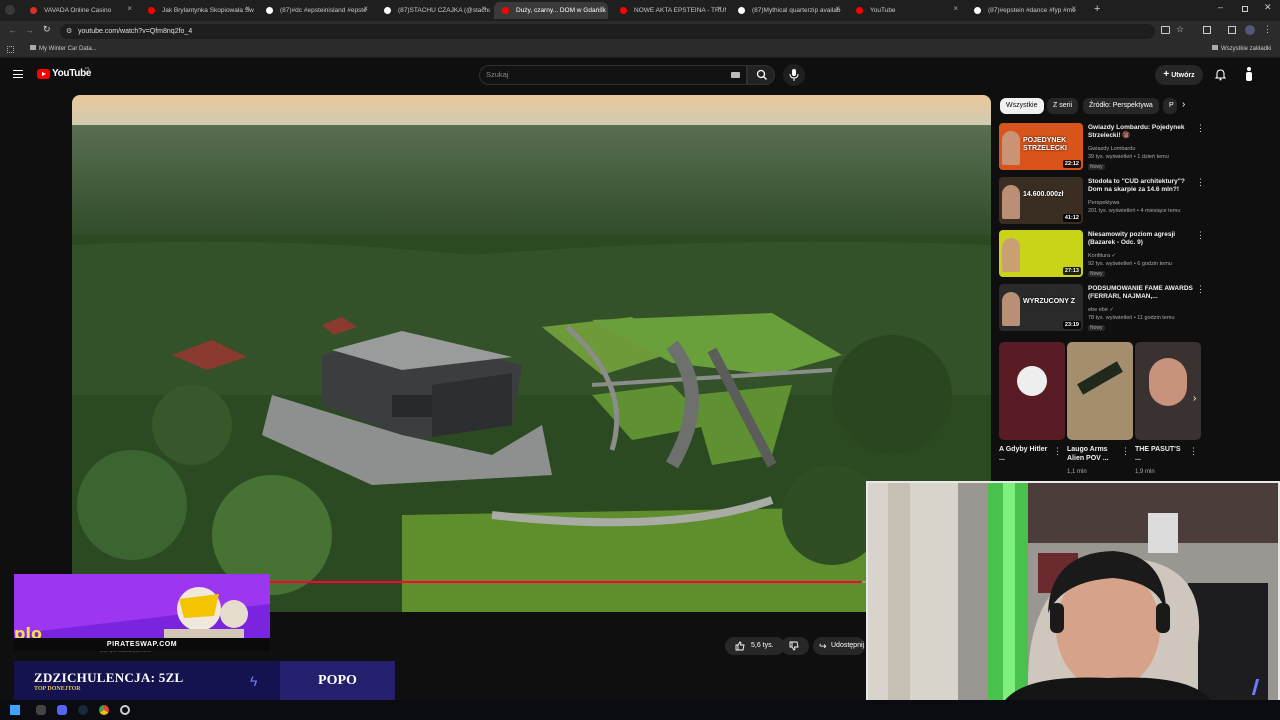 This screenshot has height=720, width=1280. I want to click on channel-name: Perspektywa, so click(1104, 203).